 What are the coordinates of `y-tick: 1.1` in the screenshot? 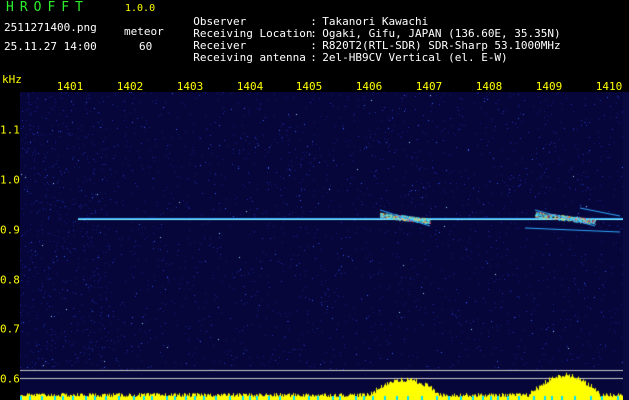 It's located at (10, 130).